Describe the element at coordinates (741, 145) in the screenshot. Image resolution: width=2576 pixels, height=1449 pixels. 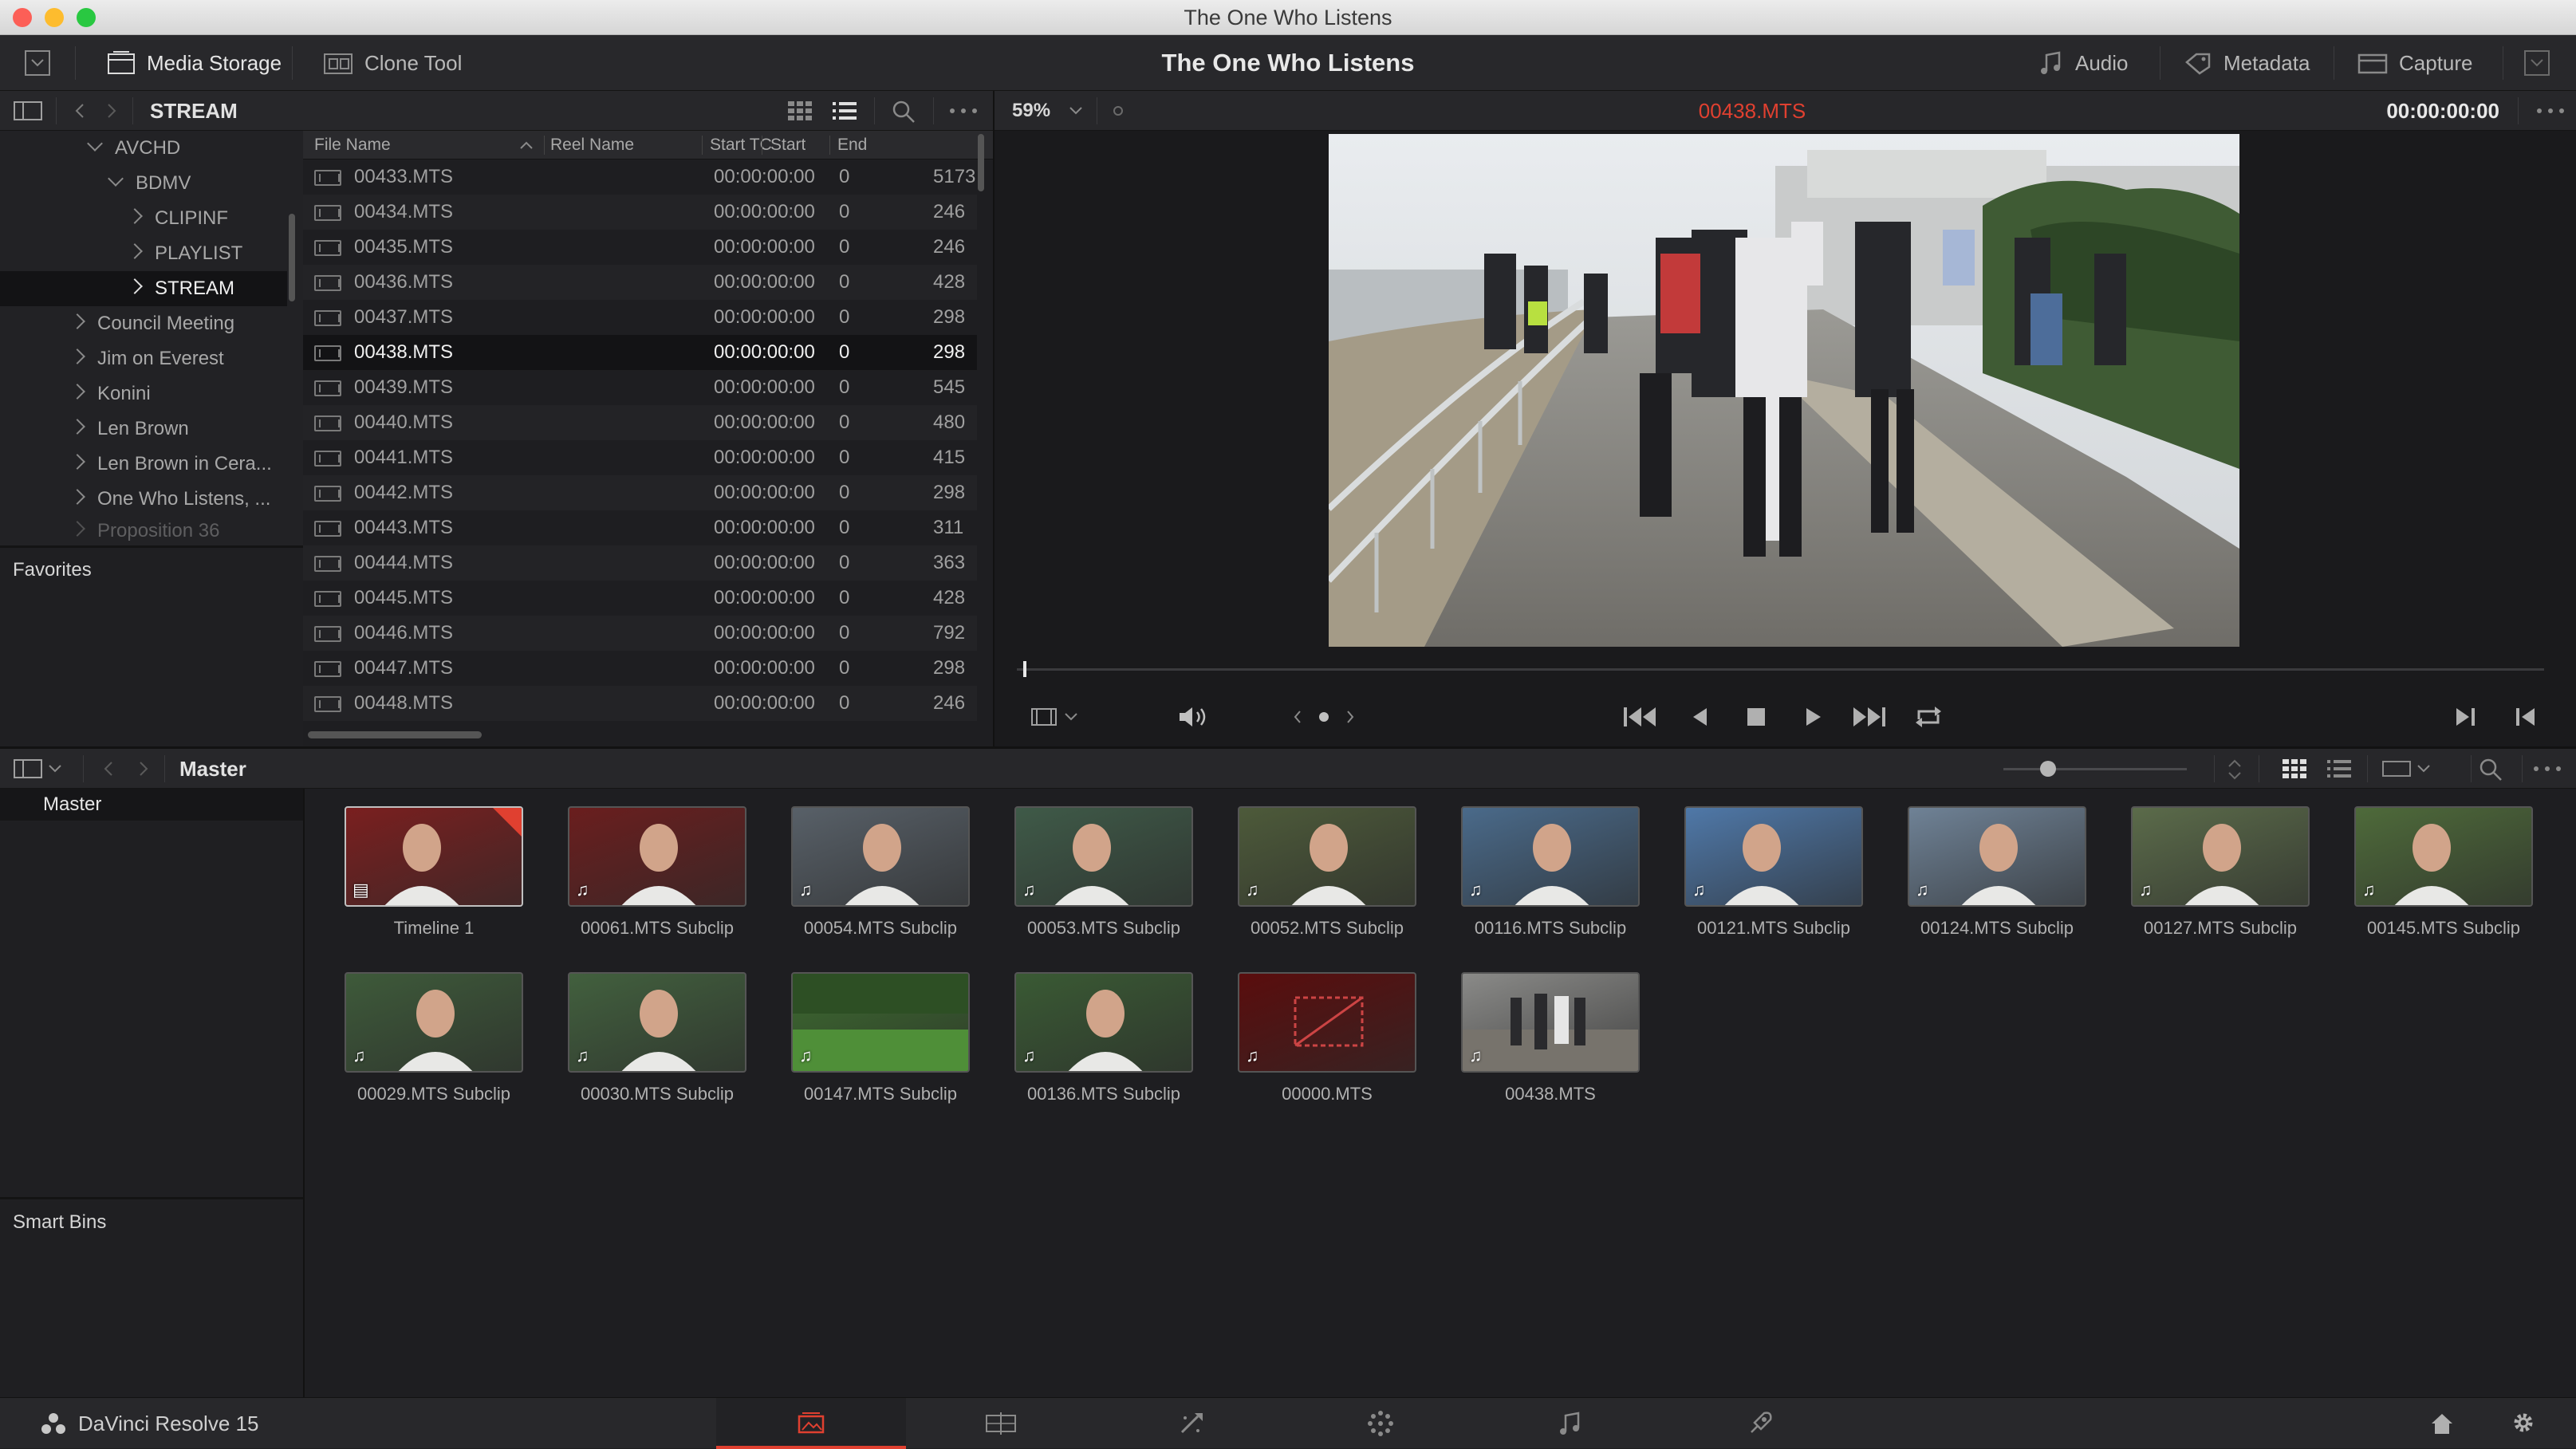
I see `column-header: Start TC` at that location.